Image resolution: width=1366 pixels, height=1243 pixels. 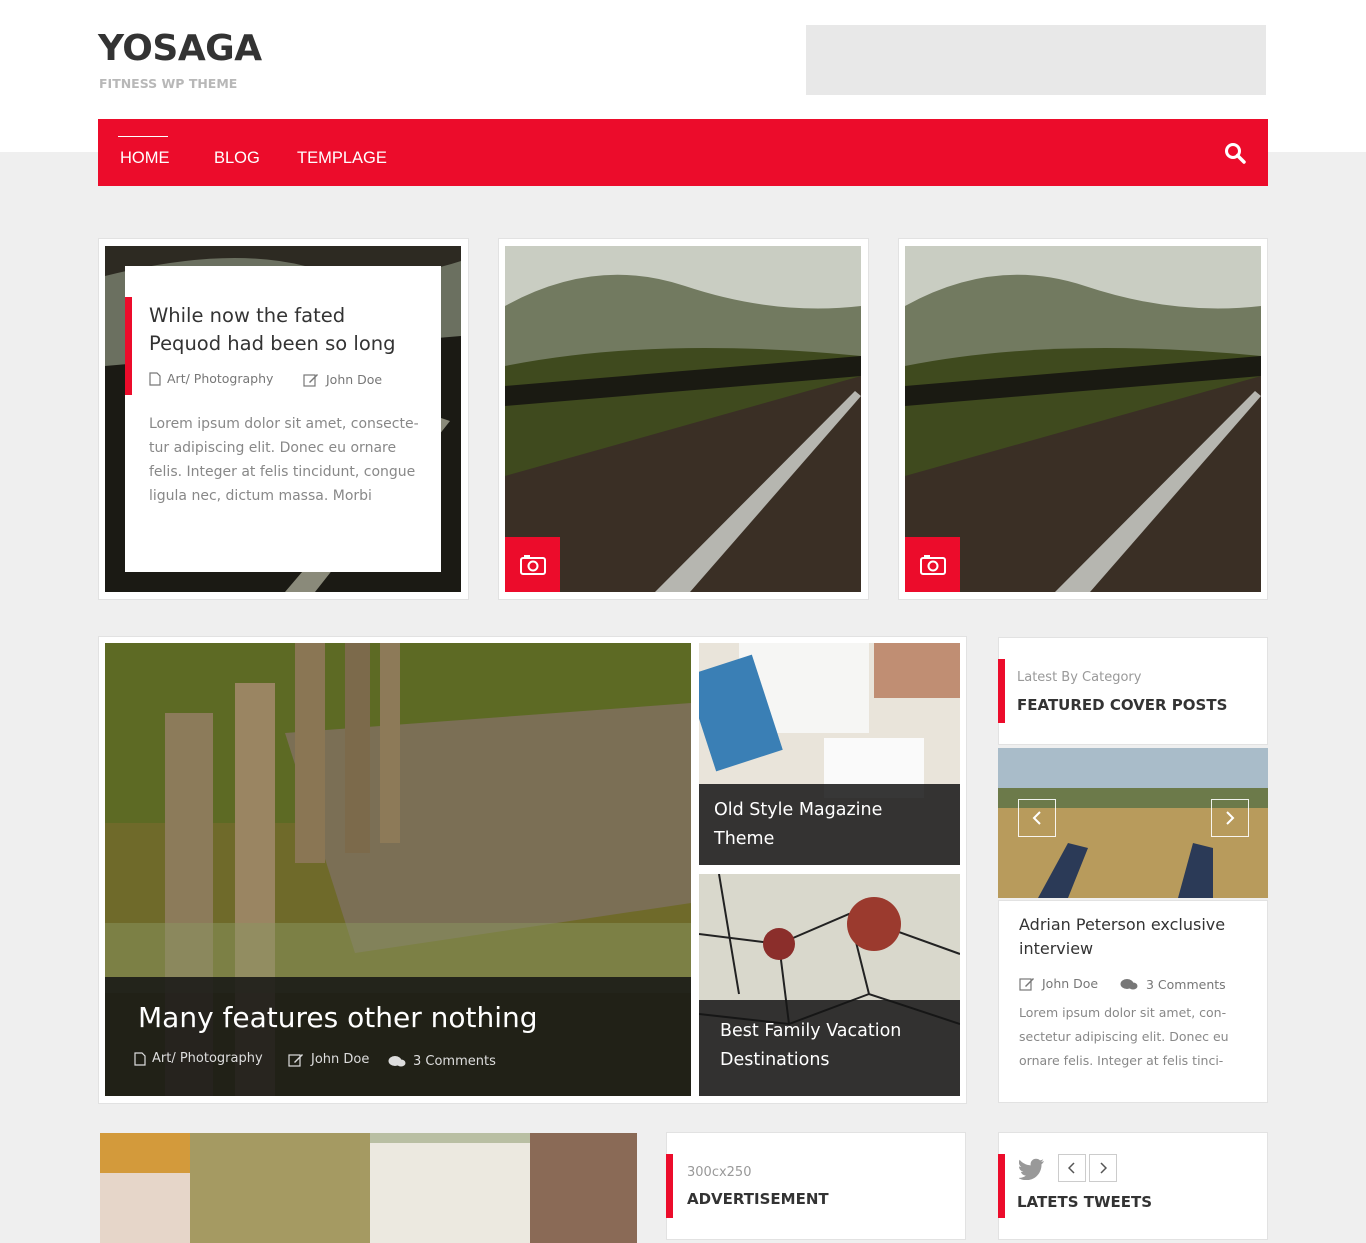 What do you see at coordinates (1123, 1012) in the screenshot?
I see `excerpt-line: Lorem ipsum dolor sit amet, con-` at bounding box center [1123, 1012].